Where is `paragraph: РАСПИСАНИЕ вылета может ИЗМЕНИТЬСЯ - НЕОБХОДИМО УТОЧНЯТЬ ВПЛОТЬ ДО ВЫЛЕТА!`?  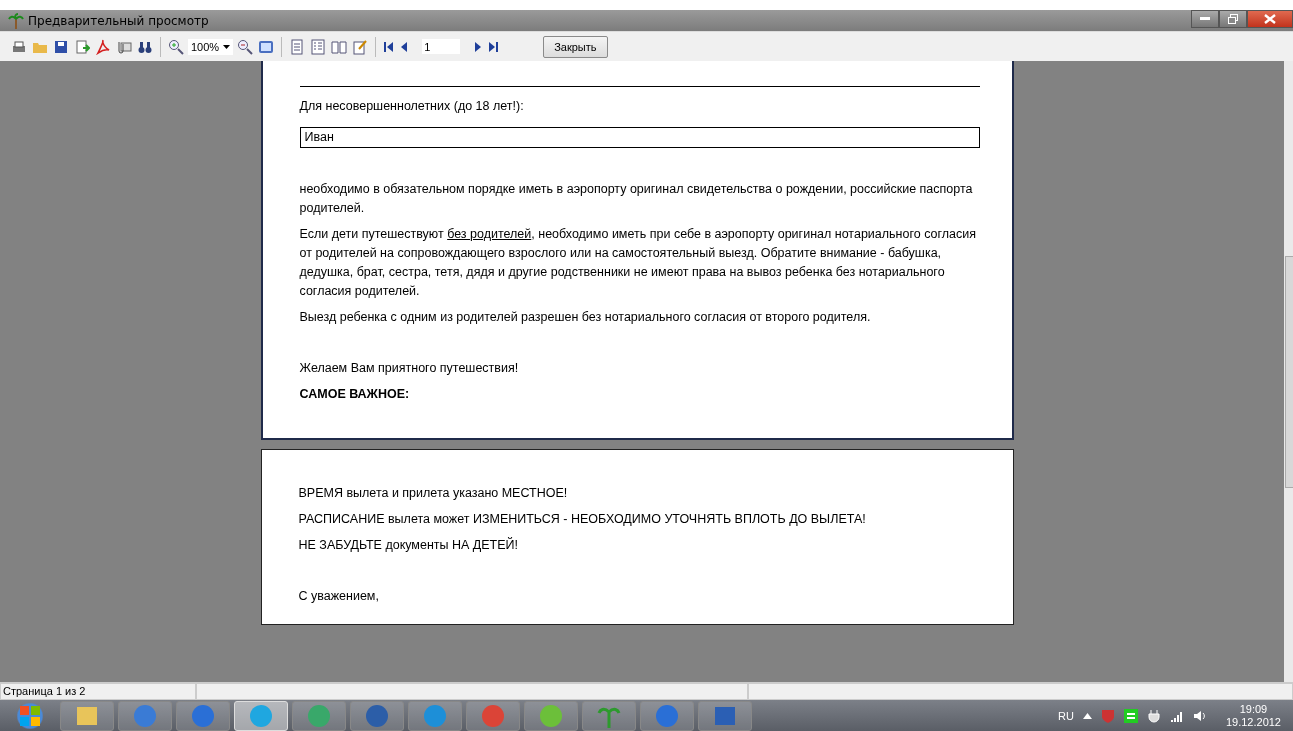
paragraph: РАСПИСАНИЕ вылета может ИЗМЕНИТЬСЯ - НЕОБХОДИМО УТОЧНЯТЬ ВПЛОТЬ ДО ВЫЛЕТА! is located at coordinates (582, 519).